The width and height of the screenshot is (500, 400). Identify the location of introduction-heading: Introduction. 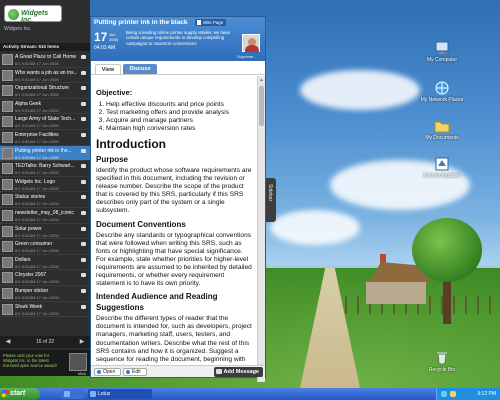
(131, 144).